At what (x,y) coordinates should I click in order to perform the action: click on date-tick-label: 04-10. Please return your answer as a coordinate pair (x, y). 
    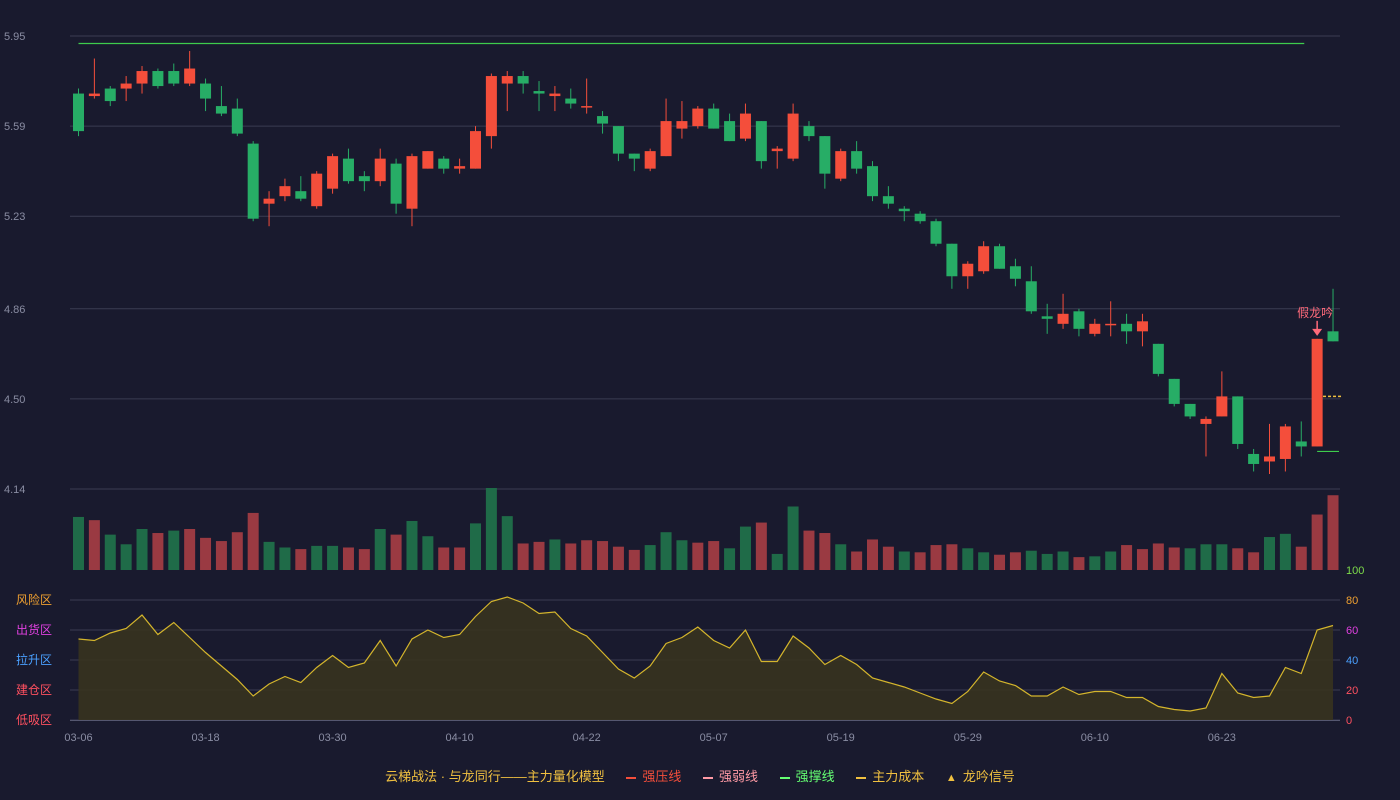
    Looking at the image, I should click on (460, 738).